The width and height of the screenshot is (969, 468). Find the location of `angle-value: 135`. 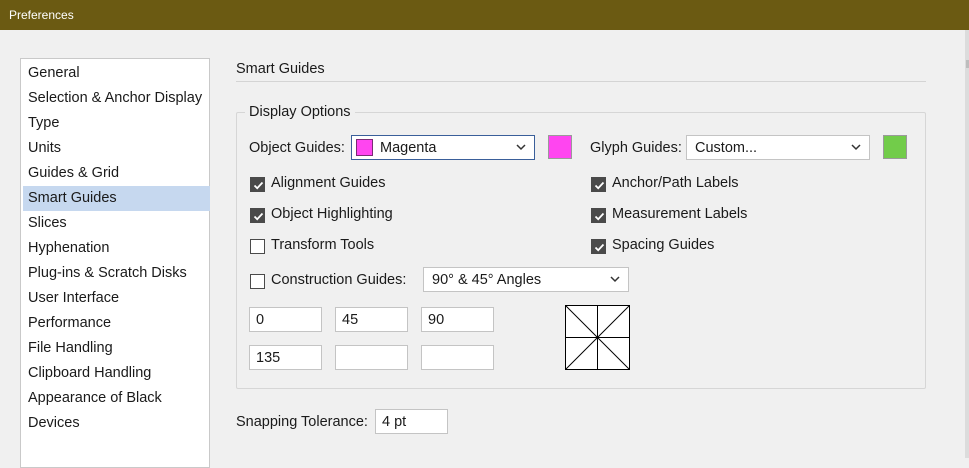

angle-value: 135 is located at coordinates (268, 358).